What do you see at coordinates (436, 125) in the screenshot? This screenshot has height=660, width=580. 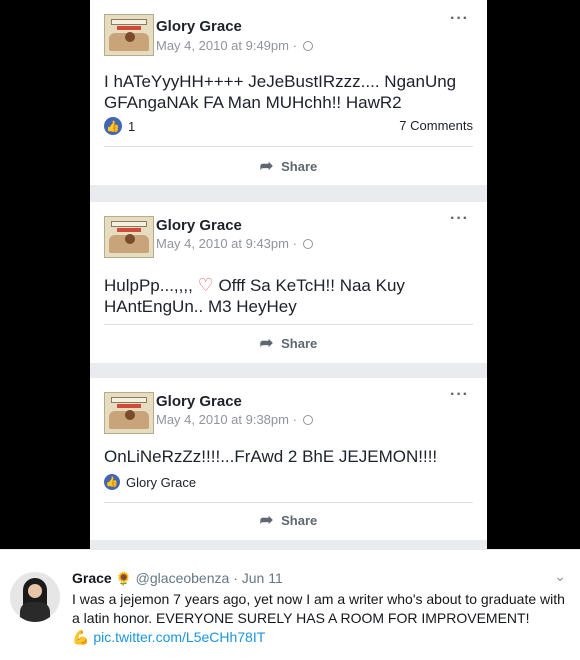 I see `comment-count: 7 Comments` at bounding box center [436, 125].